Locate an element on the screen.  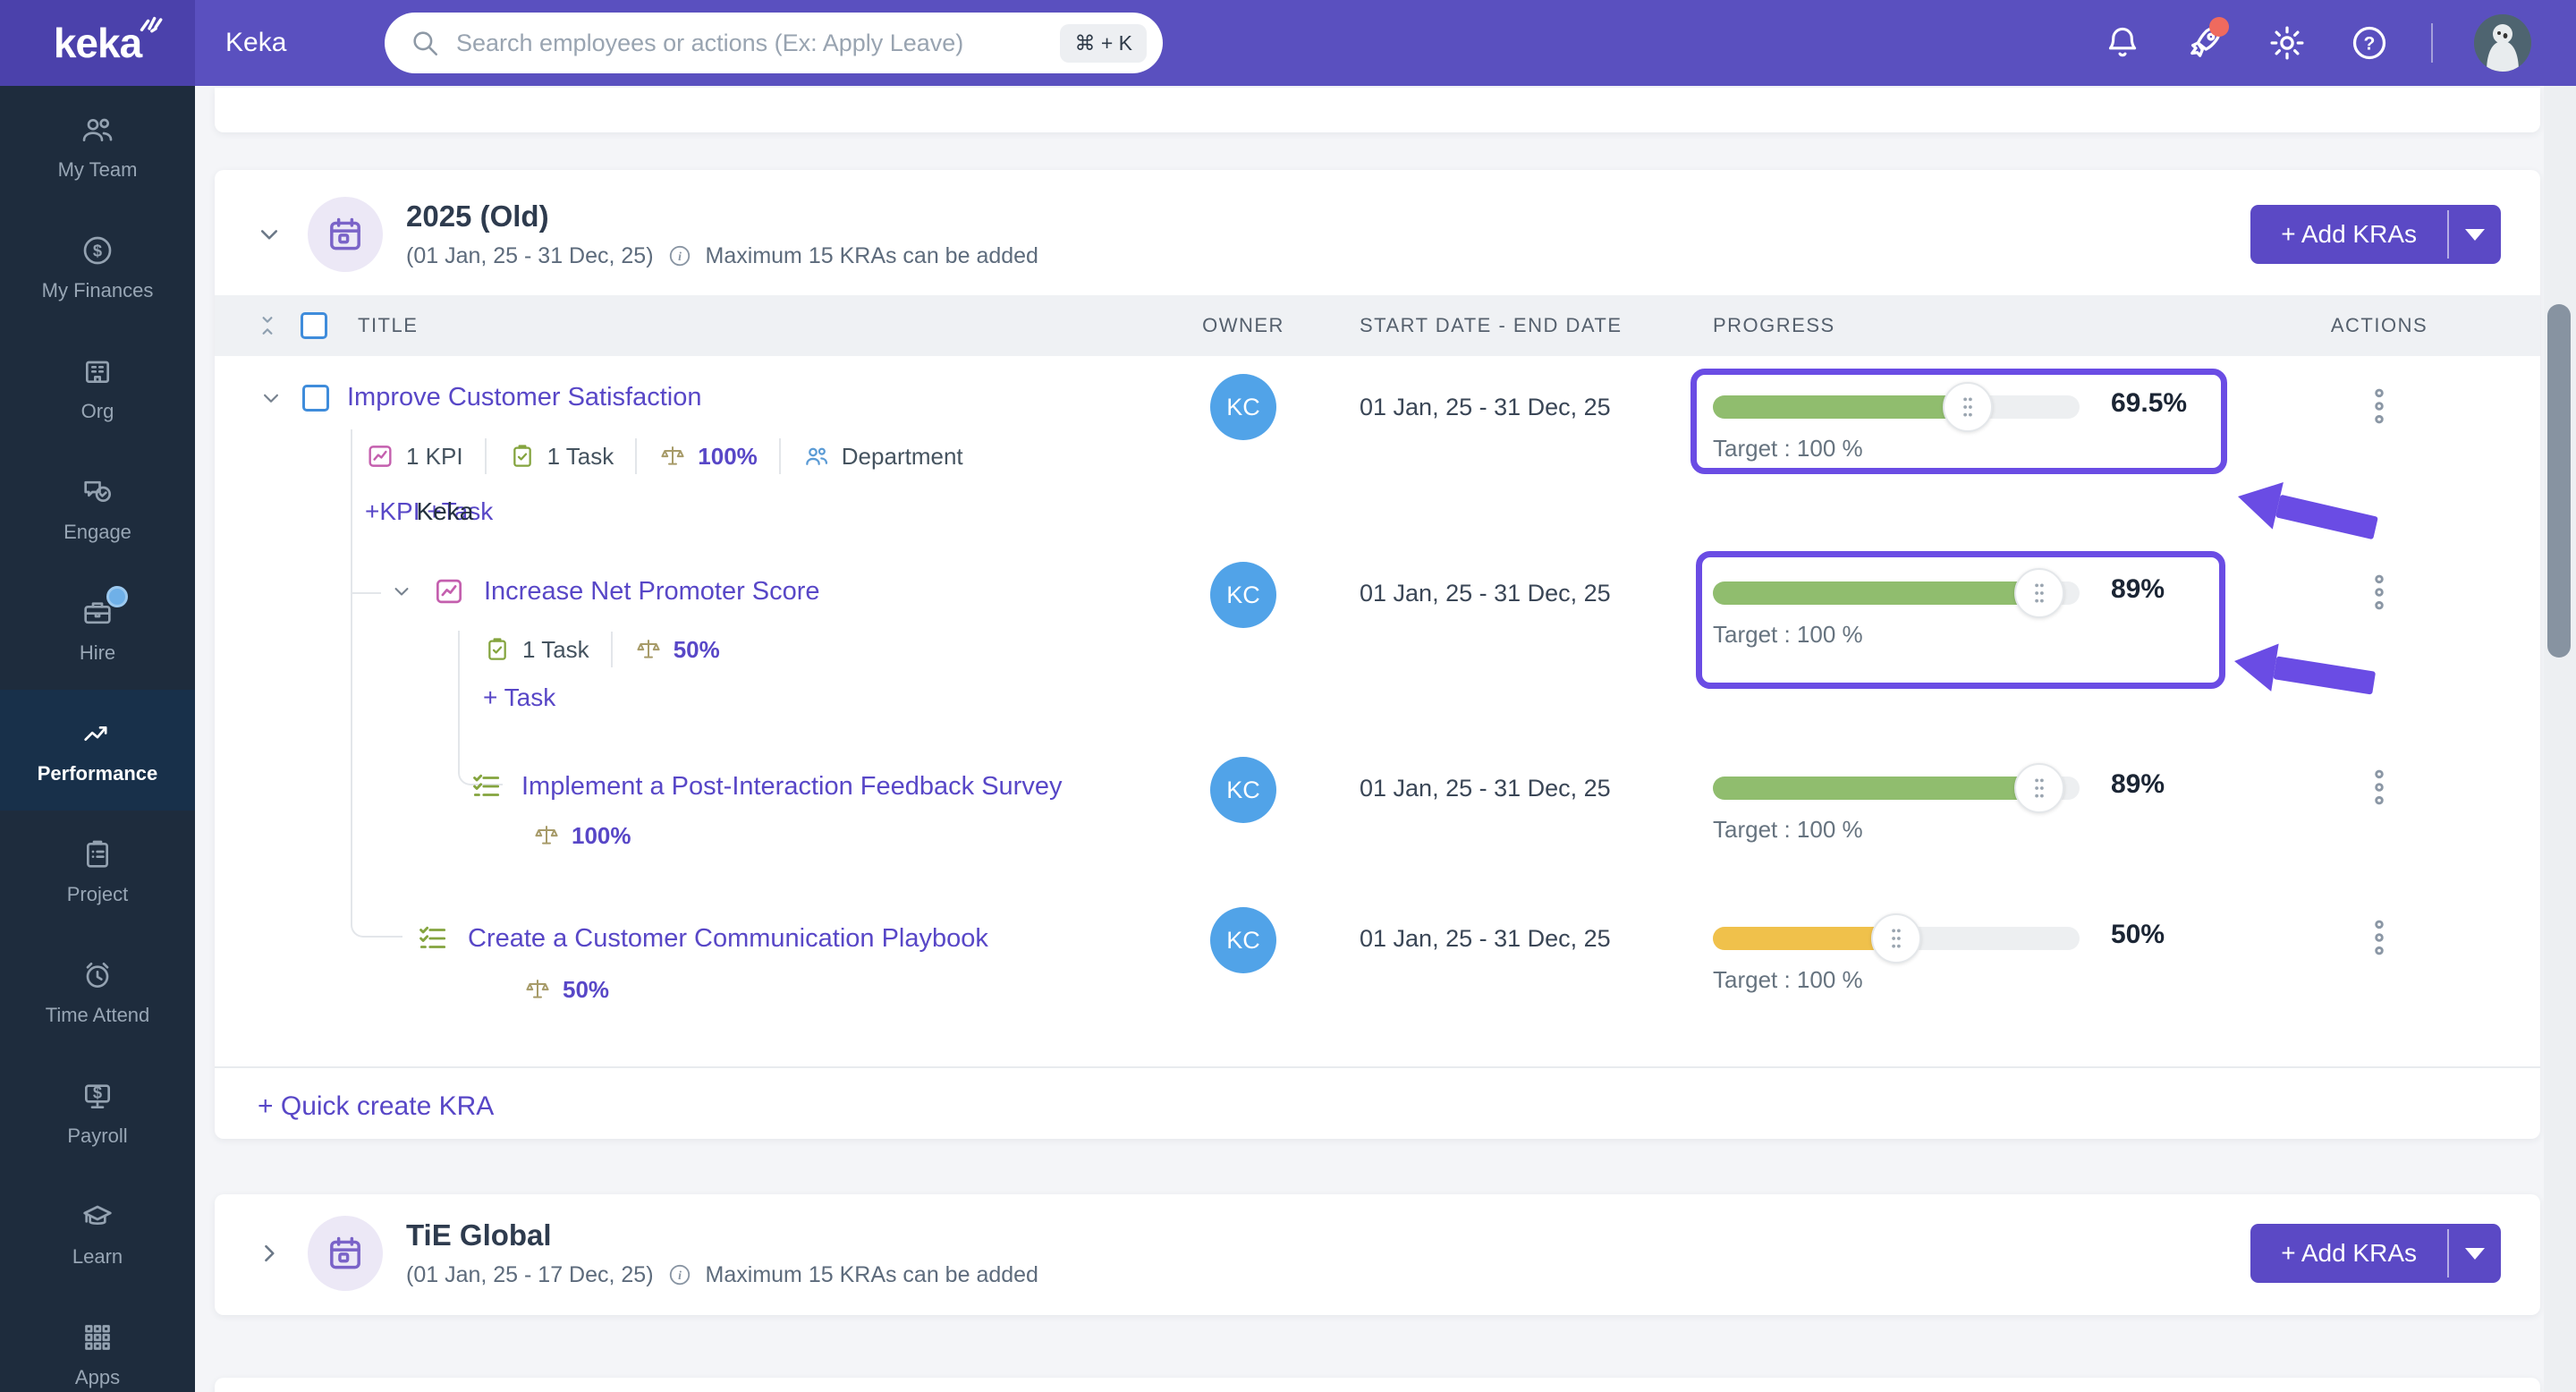
row-dates: 01 Jan, 25 - 31 Dec, 25 is located at coordinates (1485, 593).